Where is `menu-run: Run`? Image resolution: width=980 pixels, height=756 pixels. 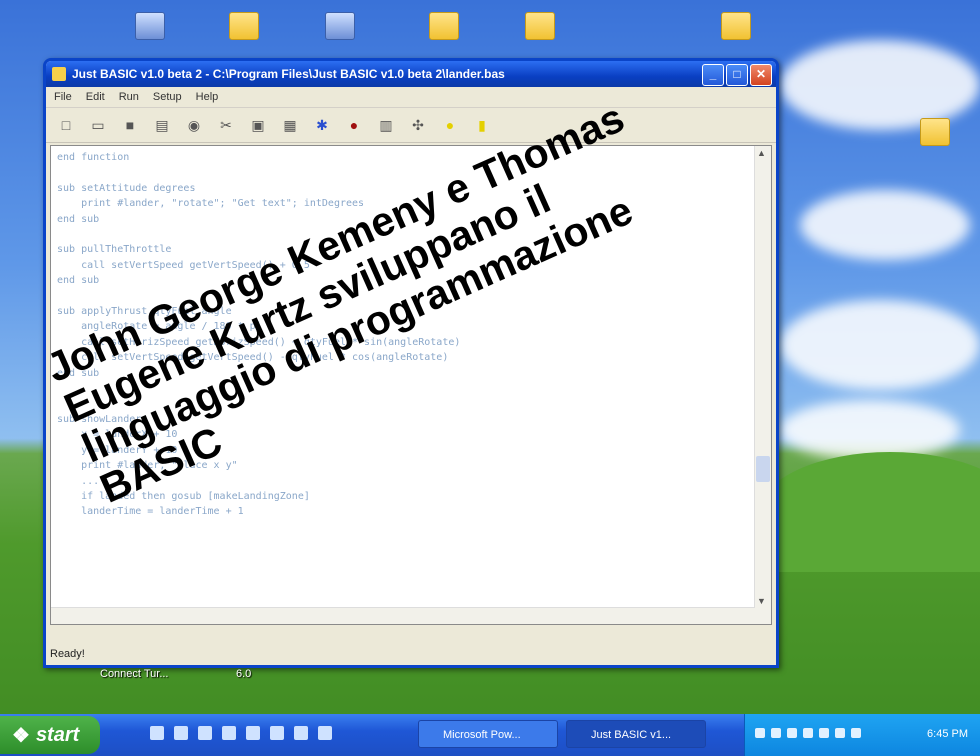 menu-run: Run is located at coordinates (129, 97).